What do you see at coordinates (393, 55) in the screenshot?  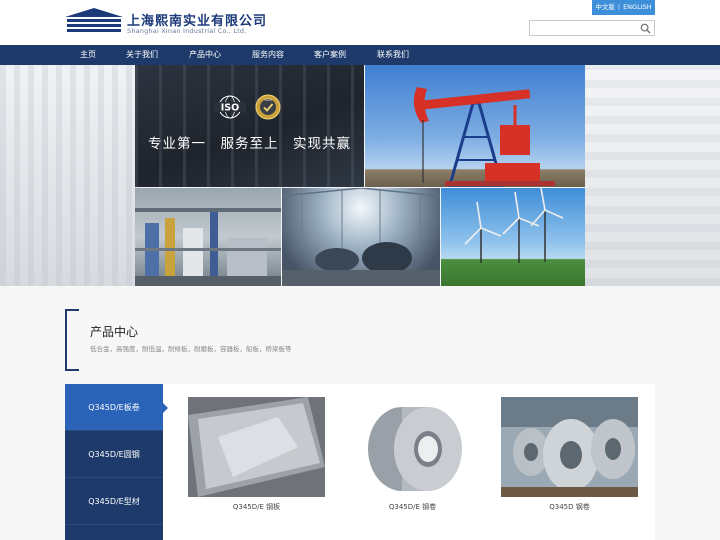 I see `nav-contact: 联系我们` at bounding box center [393, 55].